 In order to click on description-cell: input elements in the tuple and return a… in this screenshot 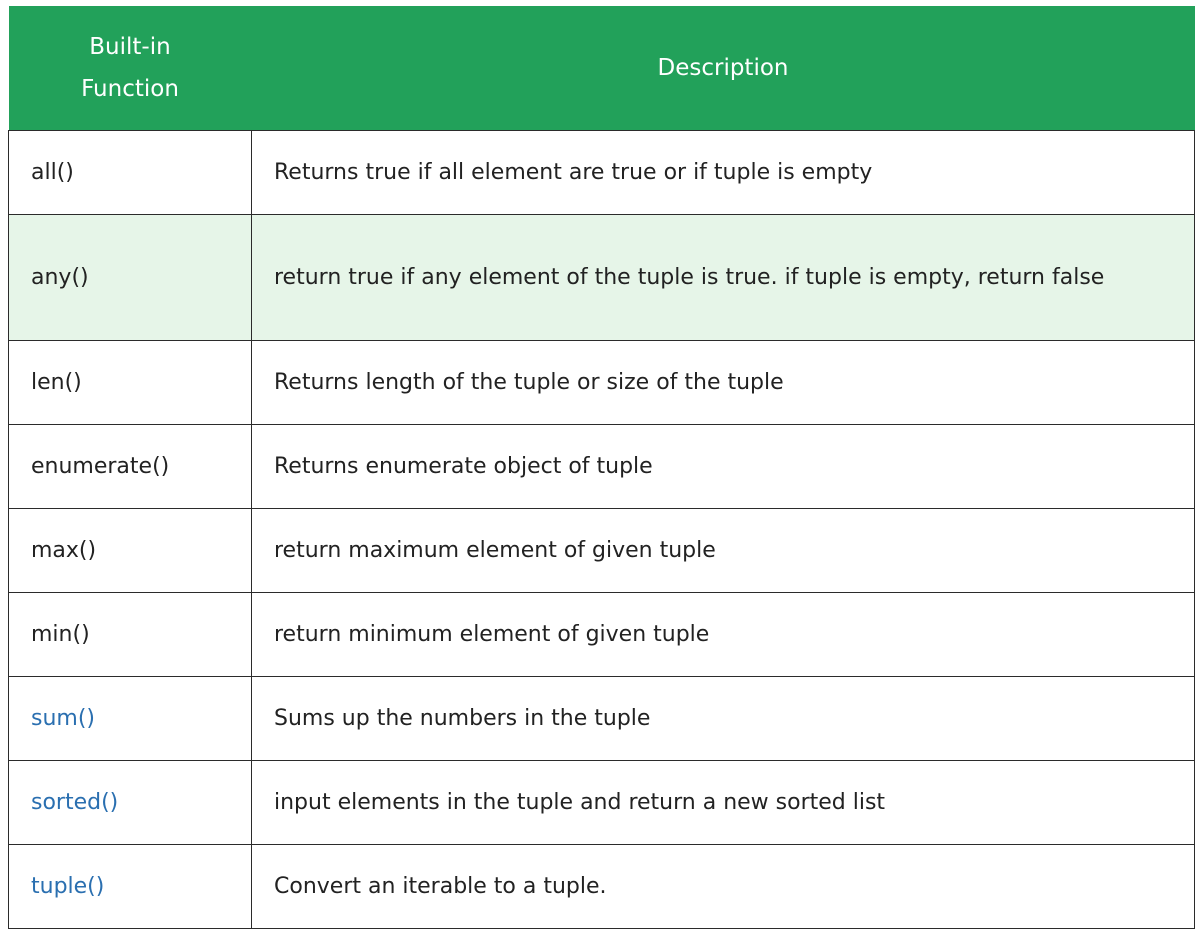, I will do `click(723, 802)`.